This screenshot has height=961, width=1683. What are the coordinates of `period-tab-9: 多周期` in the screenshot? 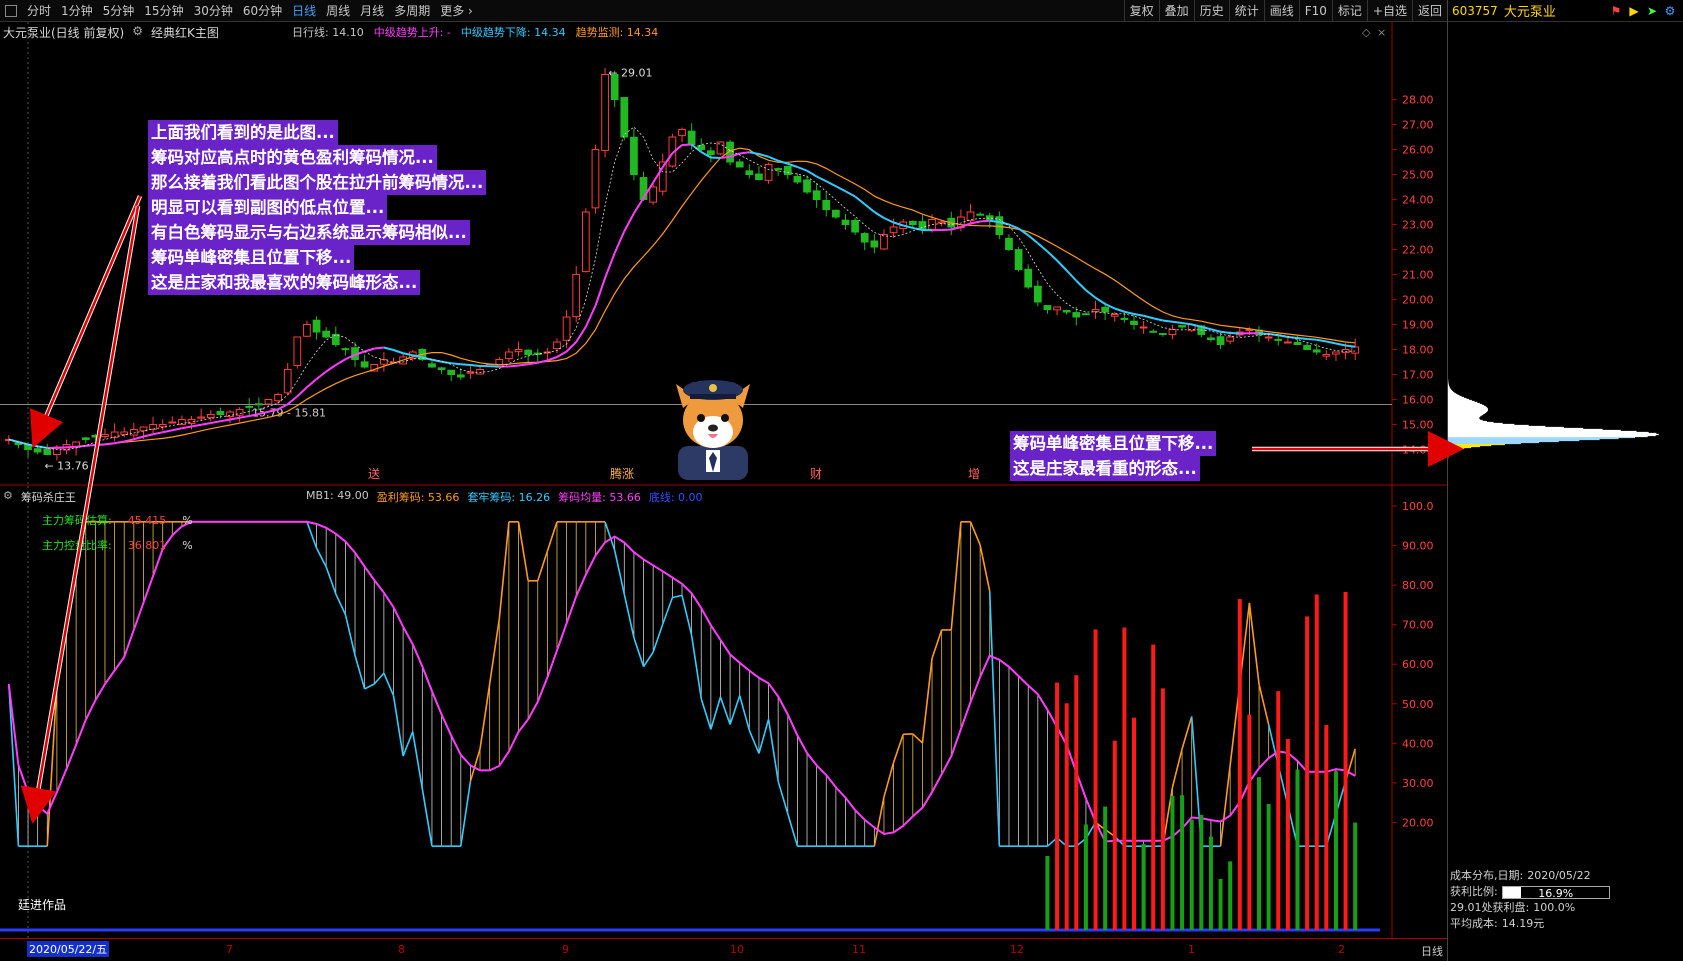 It's located at (412, 11).